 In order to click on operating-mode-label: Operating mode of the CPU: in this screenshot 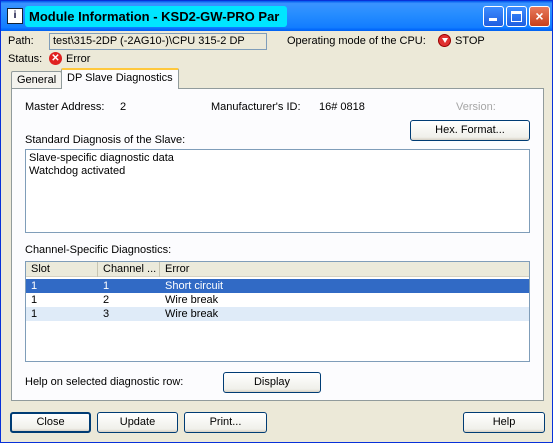, I will do `click(356, 41)`.